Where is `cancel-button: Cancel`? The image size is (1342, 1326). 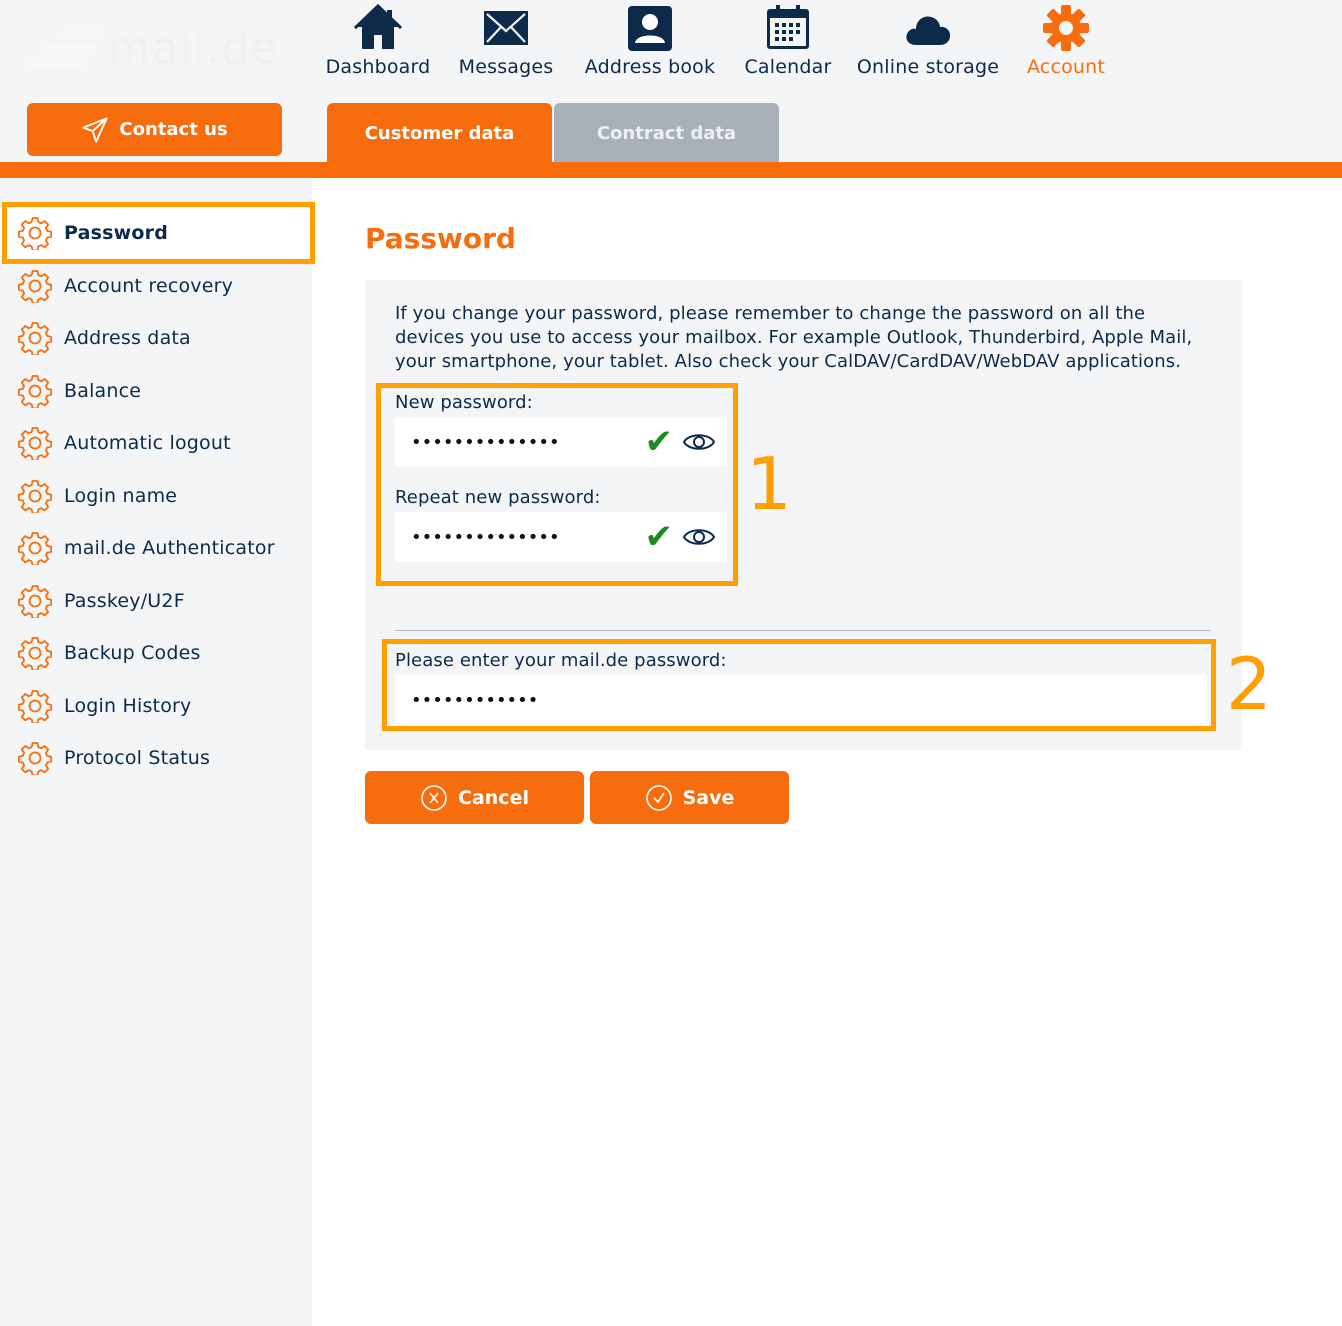
cancel-button: Cancel is located at coordinates (474, 797).